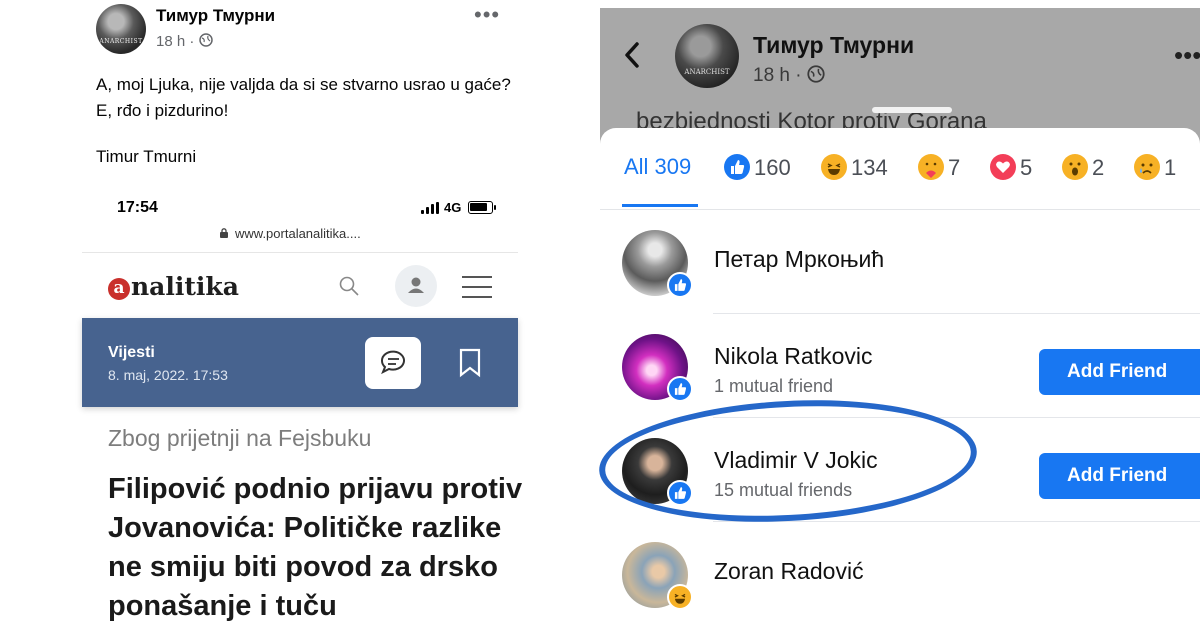 Image resolution: width=1200 pixels, height=623 pixels. What do you see at coordinates (131, 353) in the screenshot?
I see `article-category: Vijesti` at bounding box center [131, 353].